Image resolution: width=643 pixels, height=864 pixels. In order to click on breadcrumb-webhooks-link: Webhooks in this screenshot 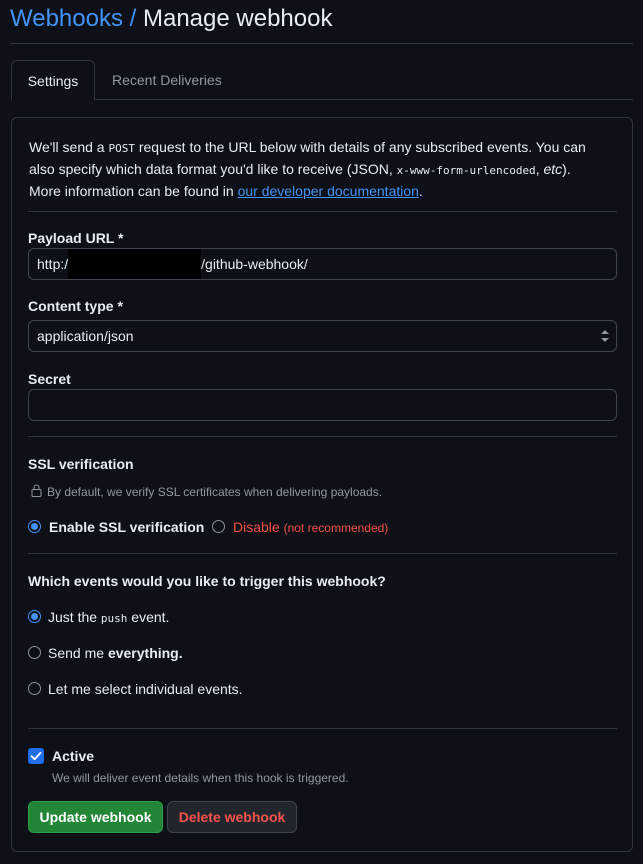, I will do `click(66, 18)`.